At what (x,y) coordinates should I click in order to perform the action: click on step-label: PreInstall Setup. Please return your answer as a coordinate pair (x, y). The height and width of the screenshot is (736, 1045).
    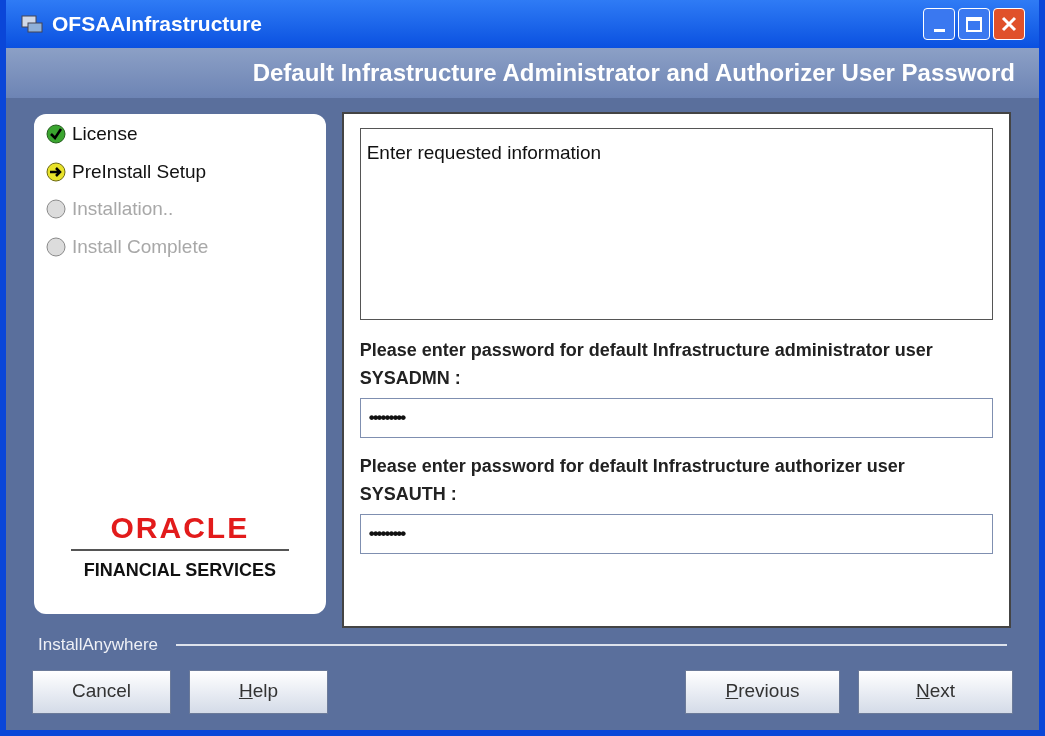
    Looking at the image, I should click on (139, 171).